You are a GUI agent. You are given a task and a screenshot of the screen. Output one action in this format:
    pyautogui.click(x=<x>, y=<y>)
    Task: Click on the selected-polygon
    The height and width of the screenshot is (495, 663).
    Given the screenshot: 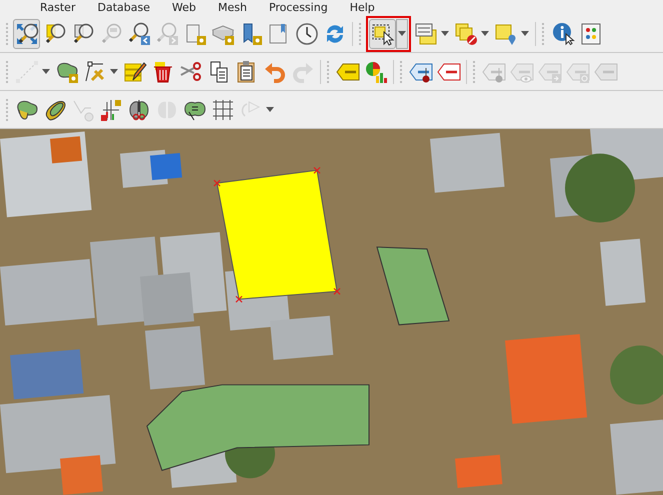 What is the action you would take?
    pyautogui.click(x=277, y=234)
    